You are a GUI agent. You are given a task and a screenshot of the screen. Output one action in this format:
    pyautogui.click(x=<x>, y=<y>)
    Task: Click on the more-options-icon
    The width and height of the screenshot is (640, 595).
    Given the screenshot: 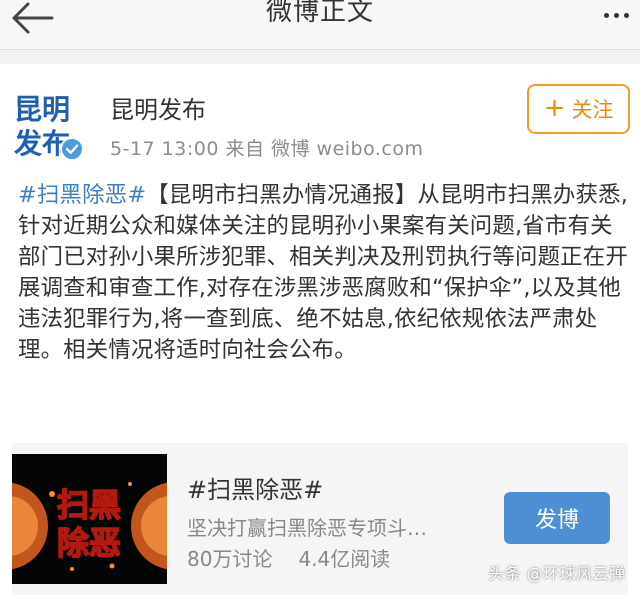 What is the action you would take?
    pyautogui.click(x=616, y=15)
    